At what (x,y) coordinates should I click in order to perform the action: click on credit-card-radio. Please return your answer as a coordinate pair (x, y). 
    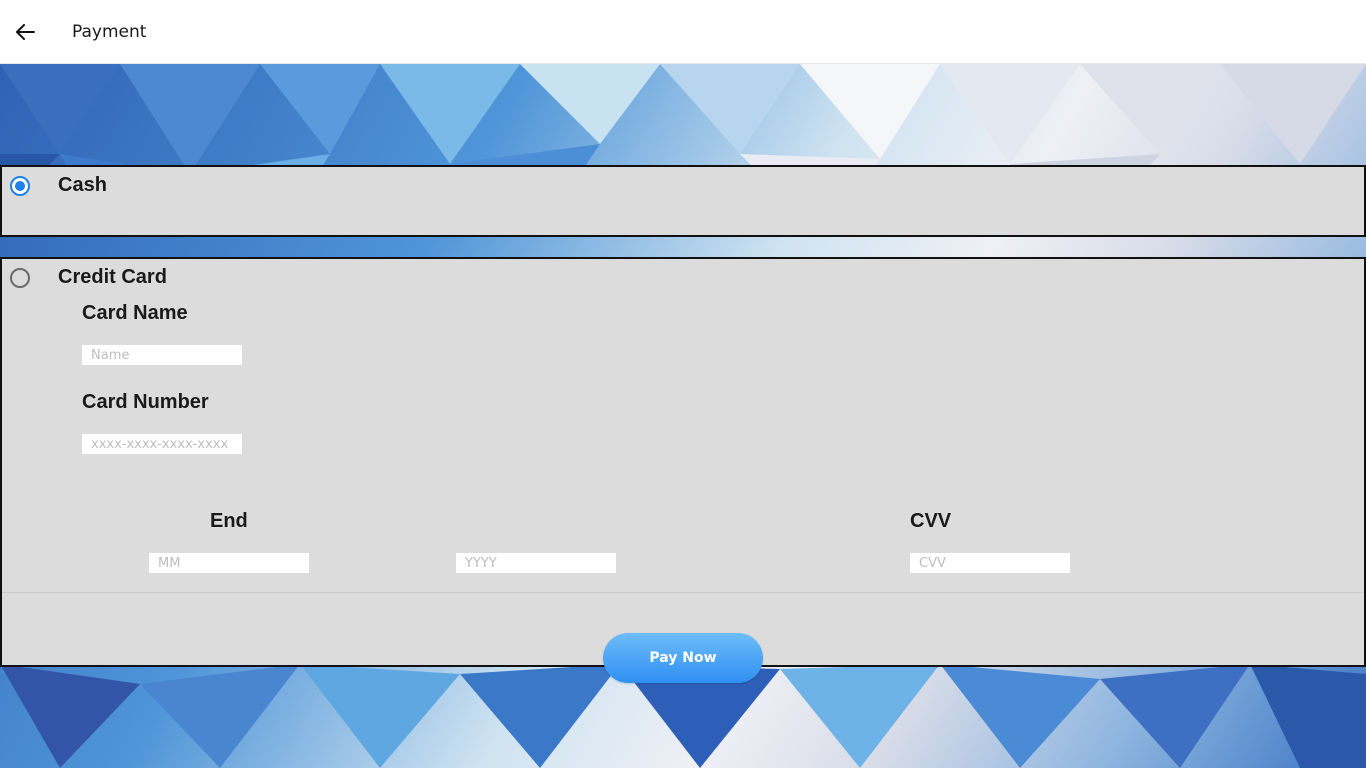
    Looking at the image, I should click on (20, 278).